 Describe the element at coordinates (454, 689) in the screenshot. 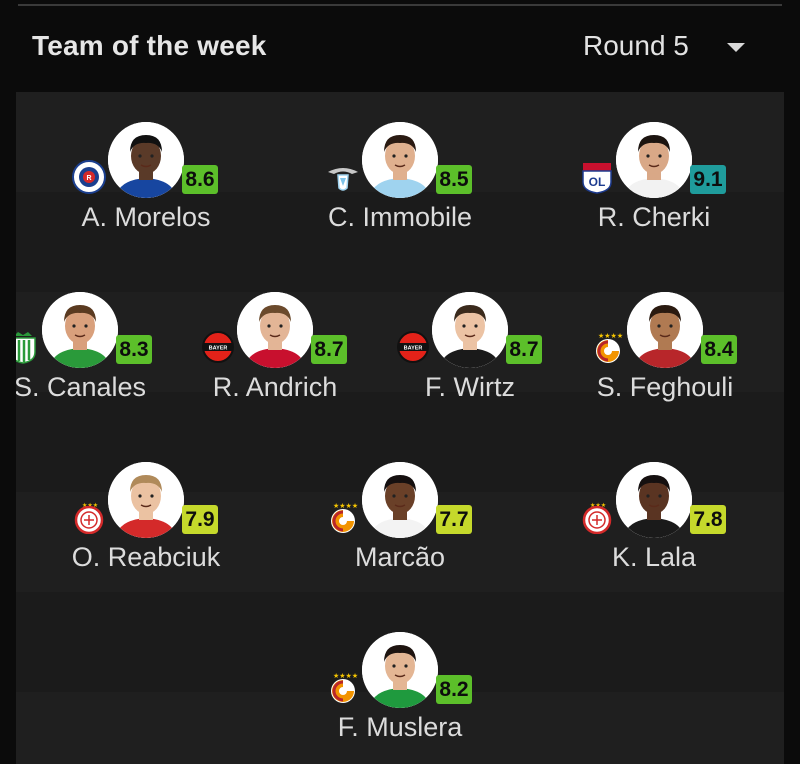

I see `rating-badge: 8.2` at that location.